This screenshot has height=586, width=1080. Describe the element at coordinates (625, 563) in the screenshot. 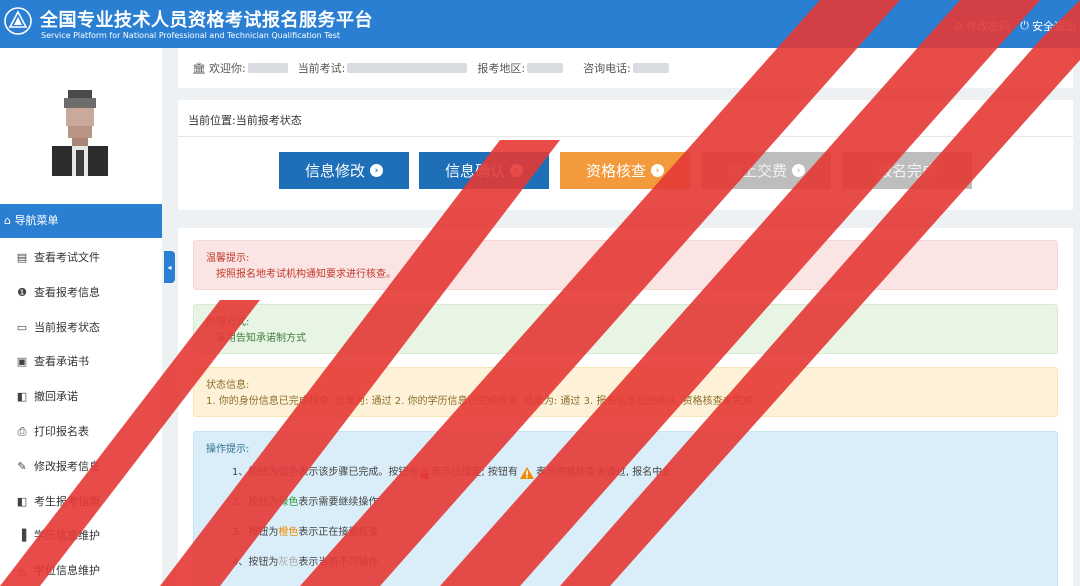

I see `tip-line-4: 4、按钮为 灰色 表示当前不可操作` at that location.